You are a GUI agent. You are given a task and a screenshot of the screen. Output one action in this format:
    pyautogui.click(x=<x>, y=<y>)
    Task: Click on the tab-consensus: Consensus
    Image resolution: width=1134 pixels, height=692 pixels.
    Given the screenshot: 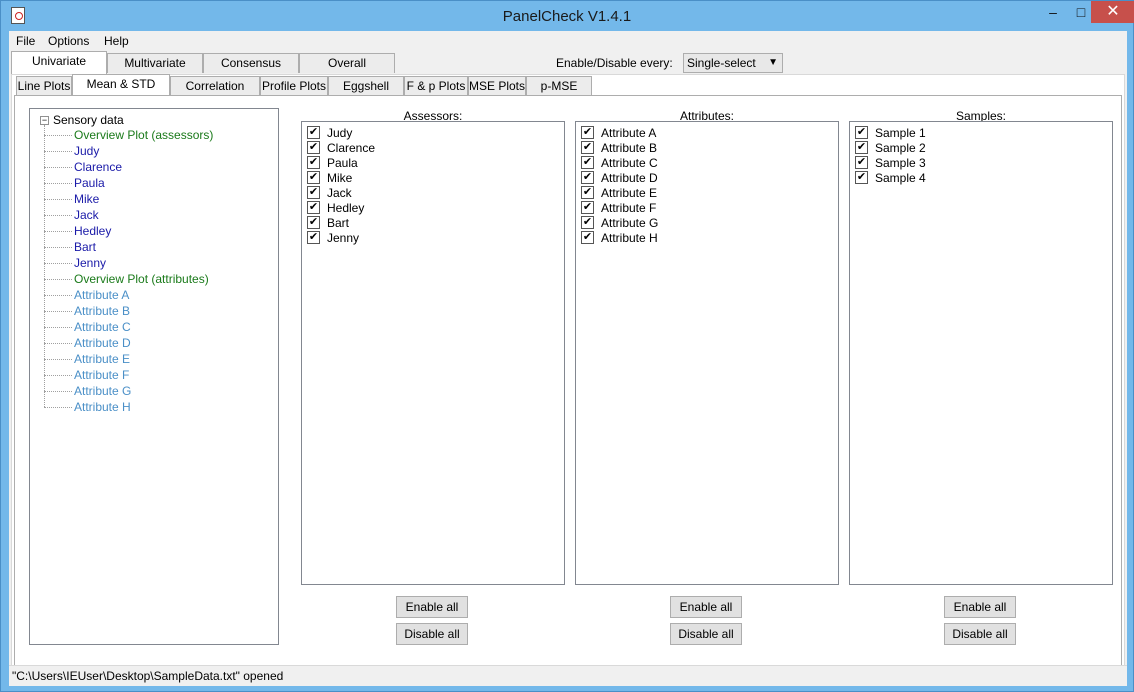 What is the action you would take?
    pyautogui.click(x=251, y=63)
    